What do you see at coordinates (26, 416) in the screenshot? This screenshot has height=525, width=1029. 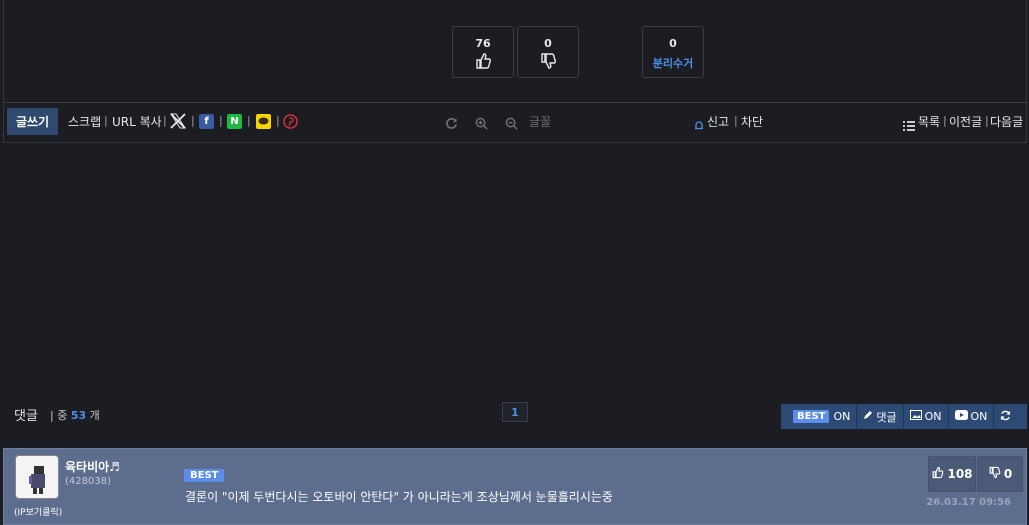 I see `comments-title: 댓글` at bounding box center [26, 416].